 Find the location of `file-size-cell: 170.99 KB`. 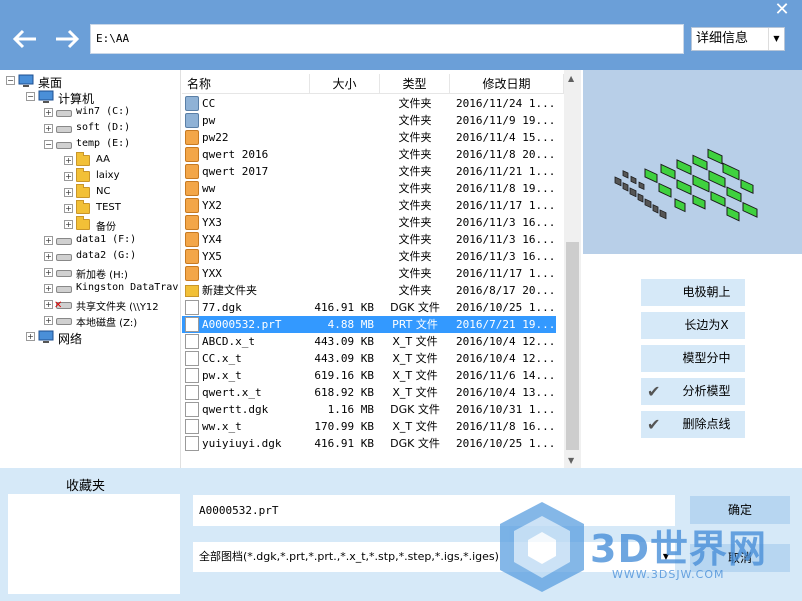

file-size-cell: 170.99 KB is located at coordinates (344, 426).